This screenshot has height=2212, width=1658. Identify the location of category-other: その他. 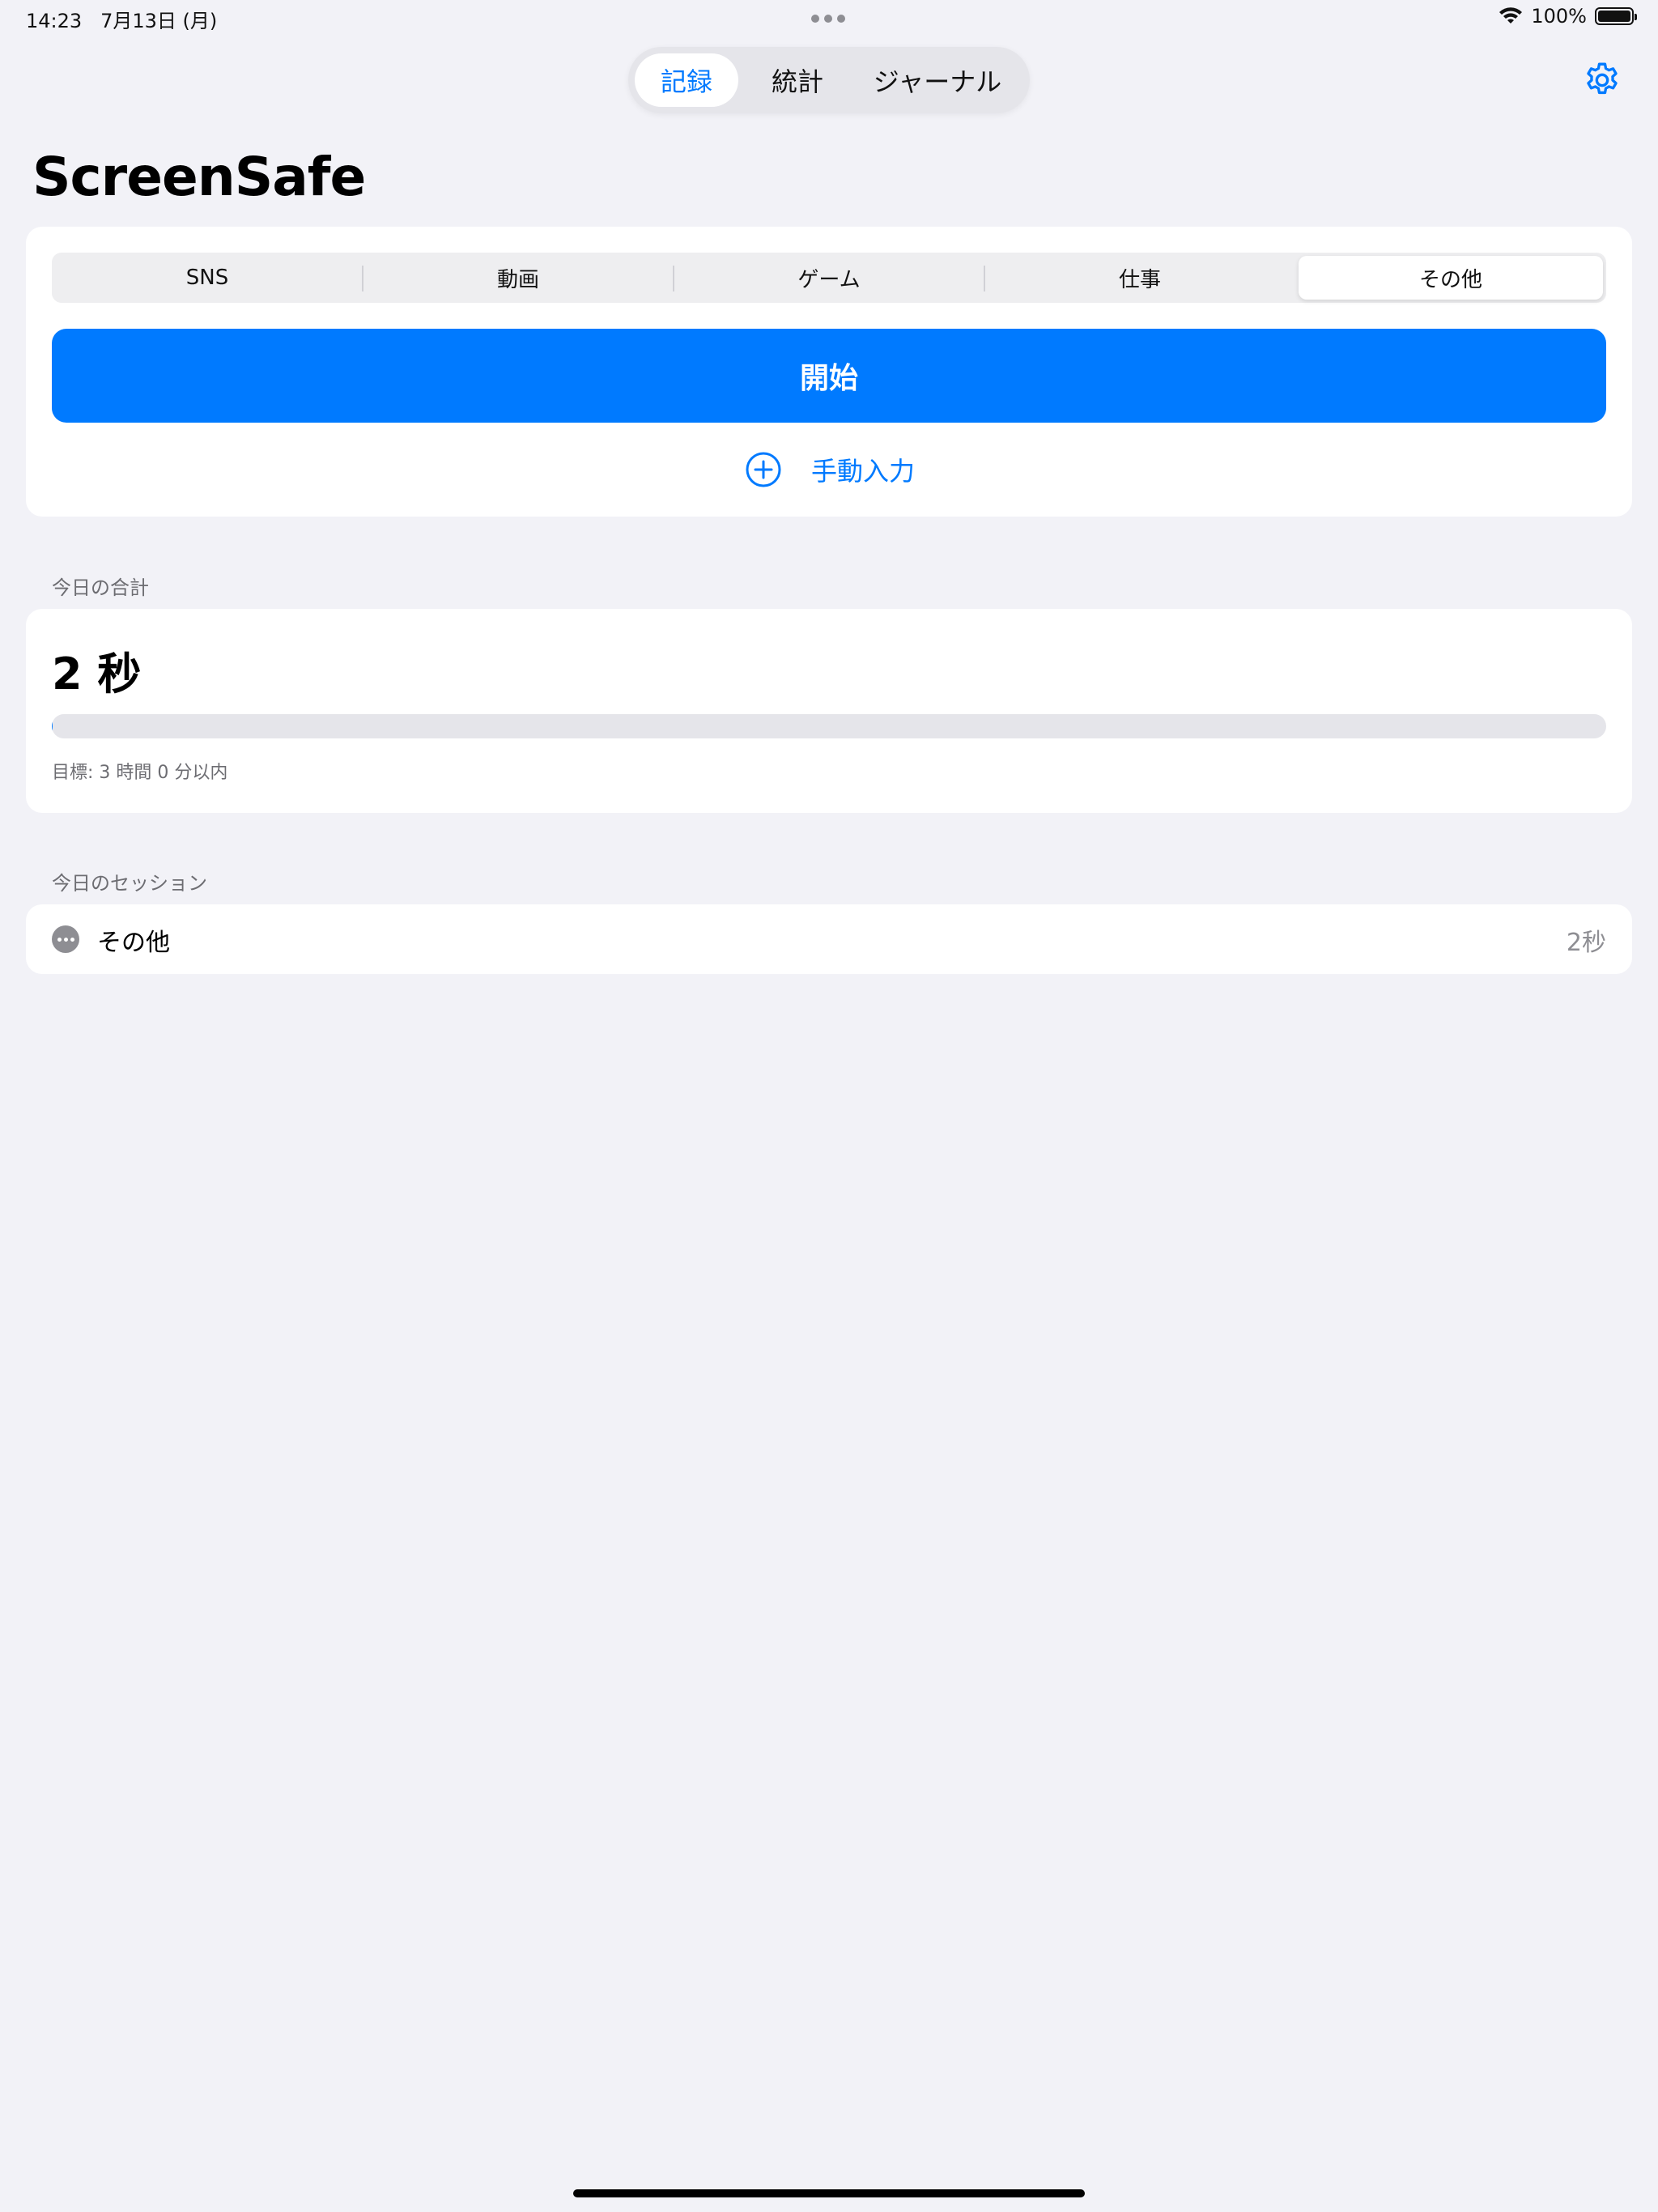
(1451, 278).